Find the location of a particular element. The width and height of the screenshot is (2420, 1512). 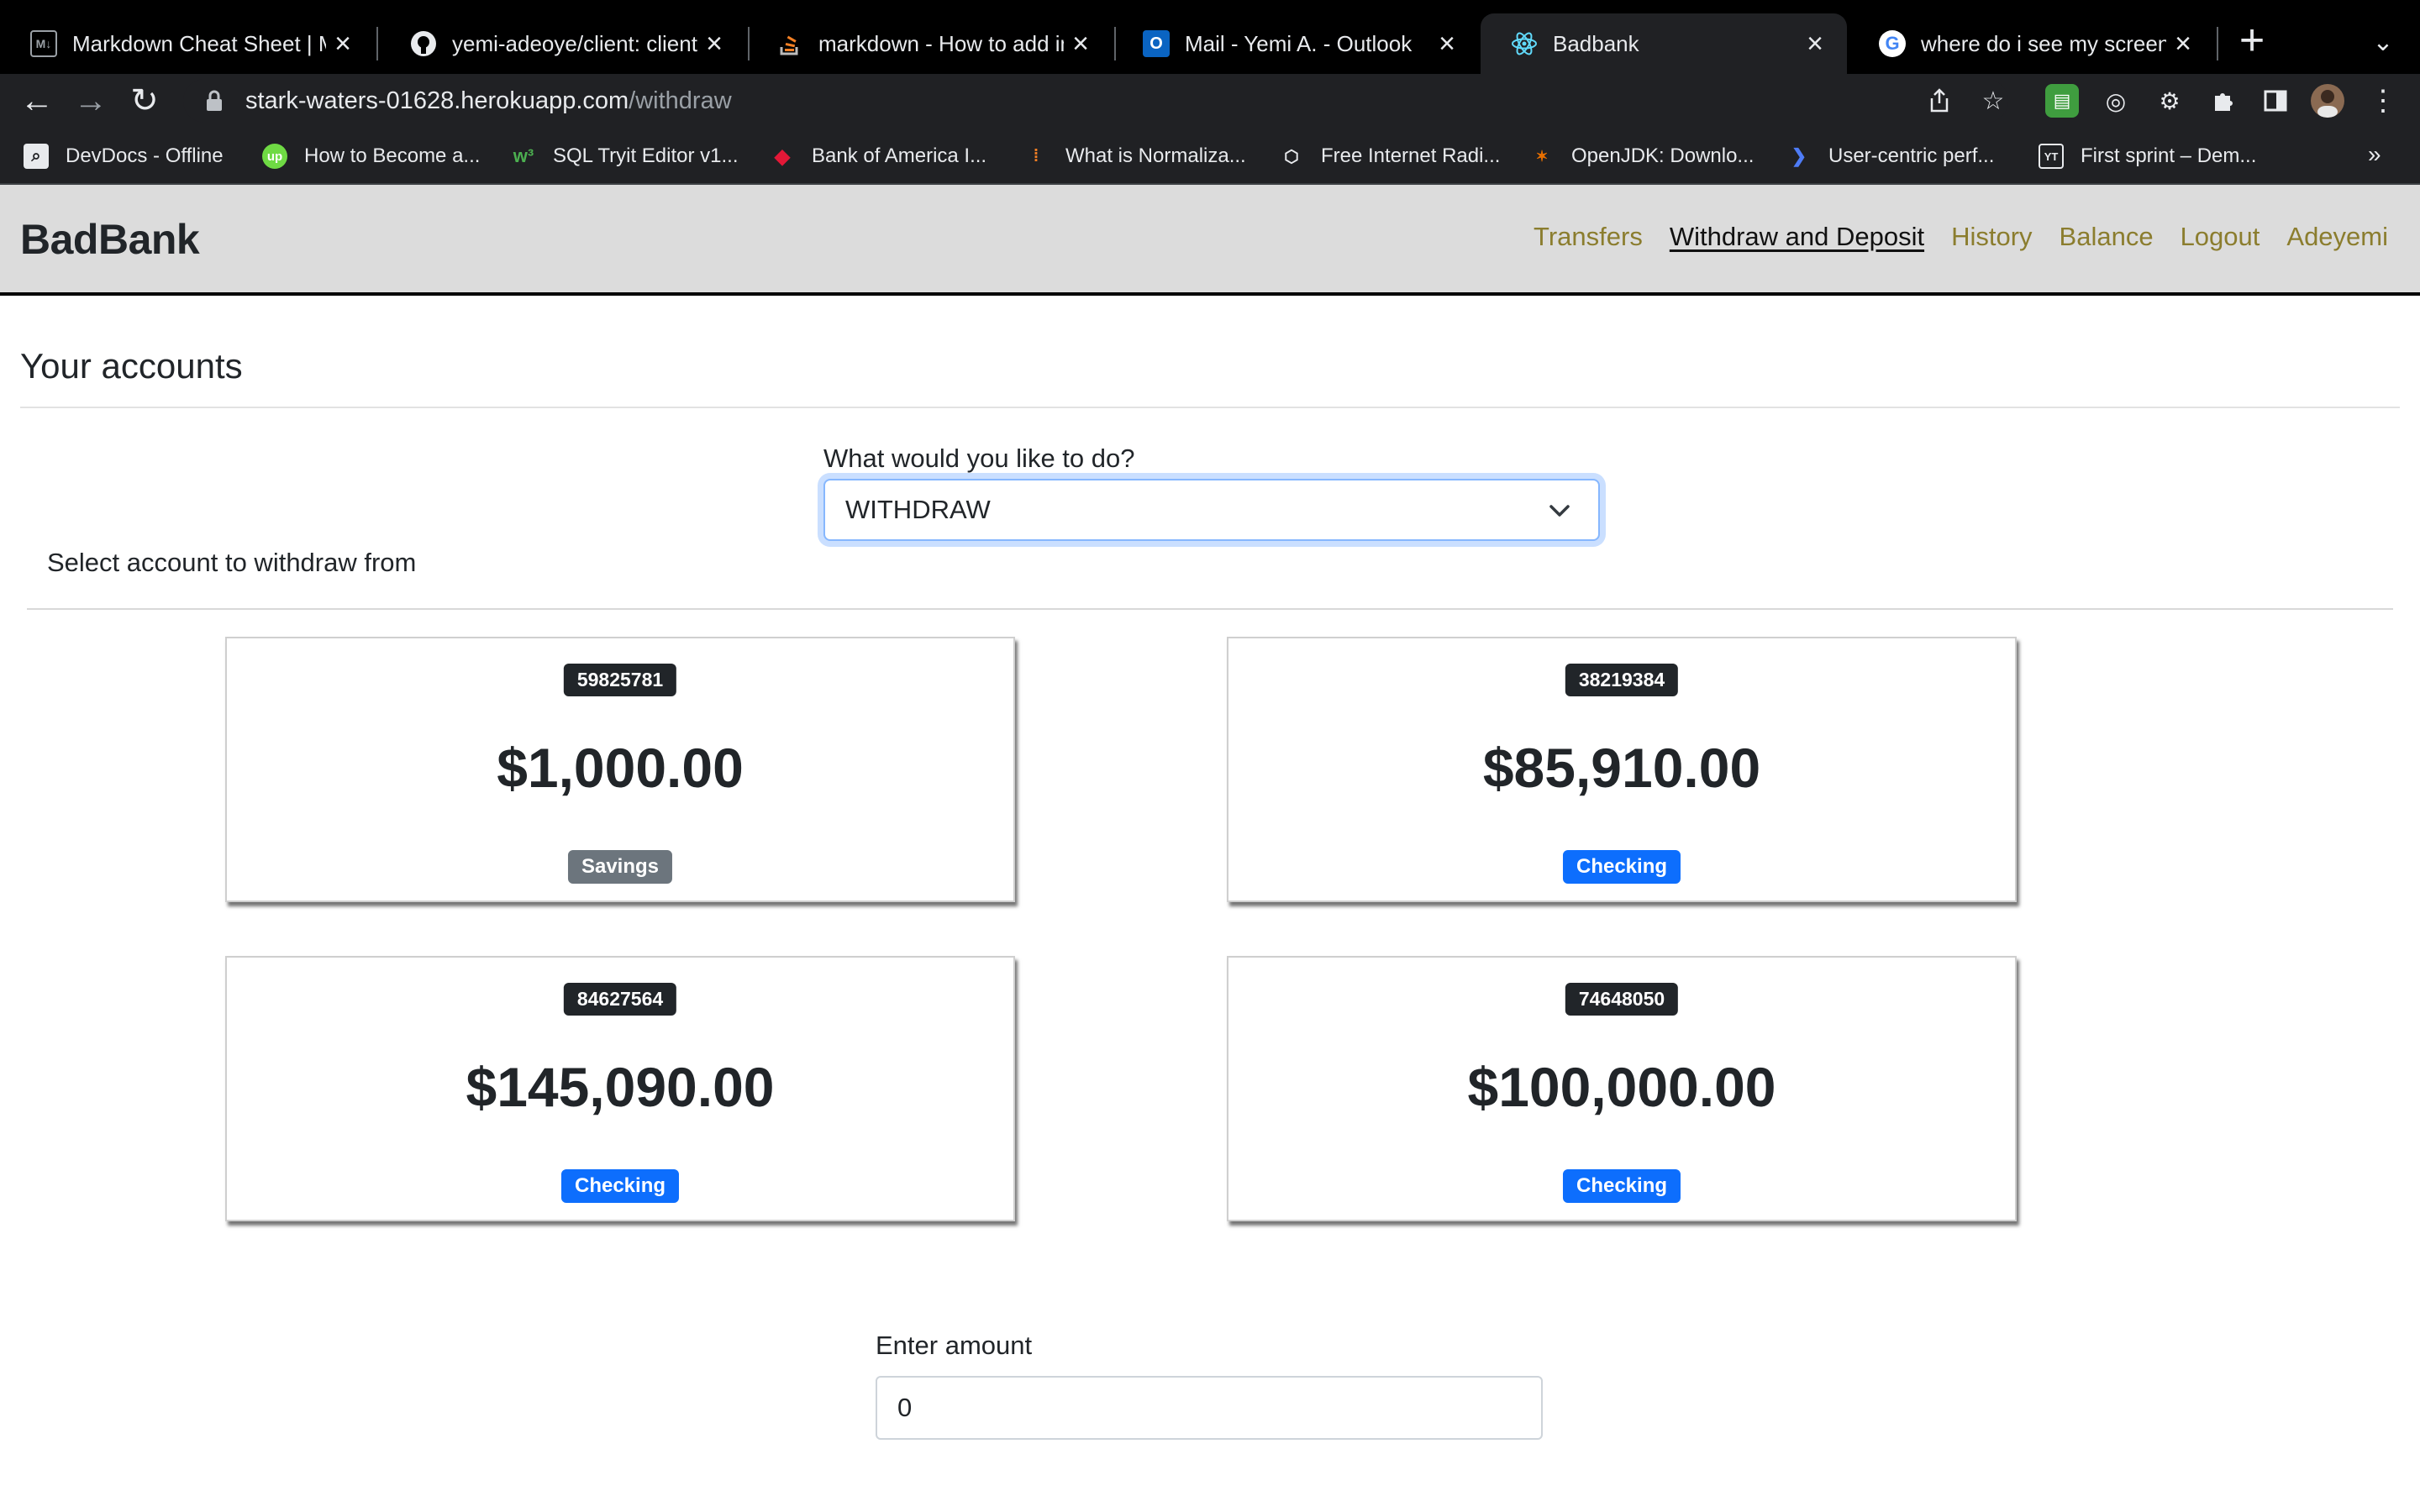

tab-title: yemi-adeoye/client: client f is located at coordinates (574, 43).